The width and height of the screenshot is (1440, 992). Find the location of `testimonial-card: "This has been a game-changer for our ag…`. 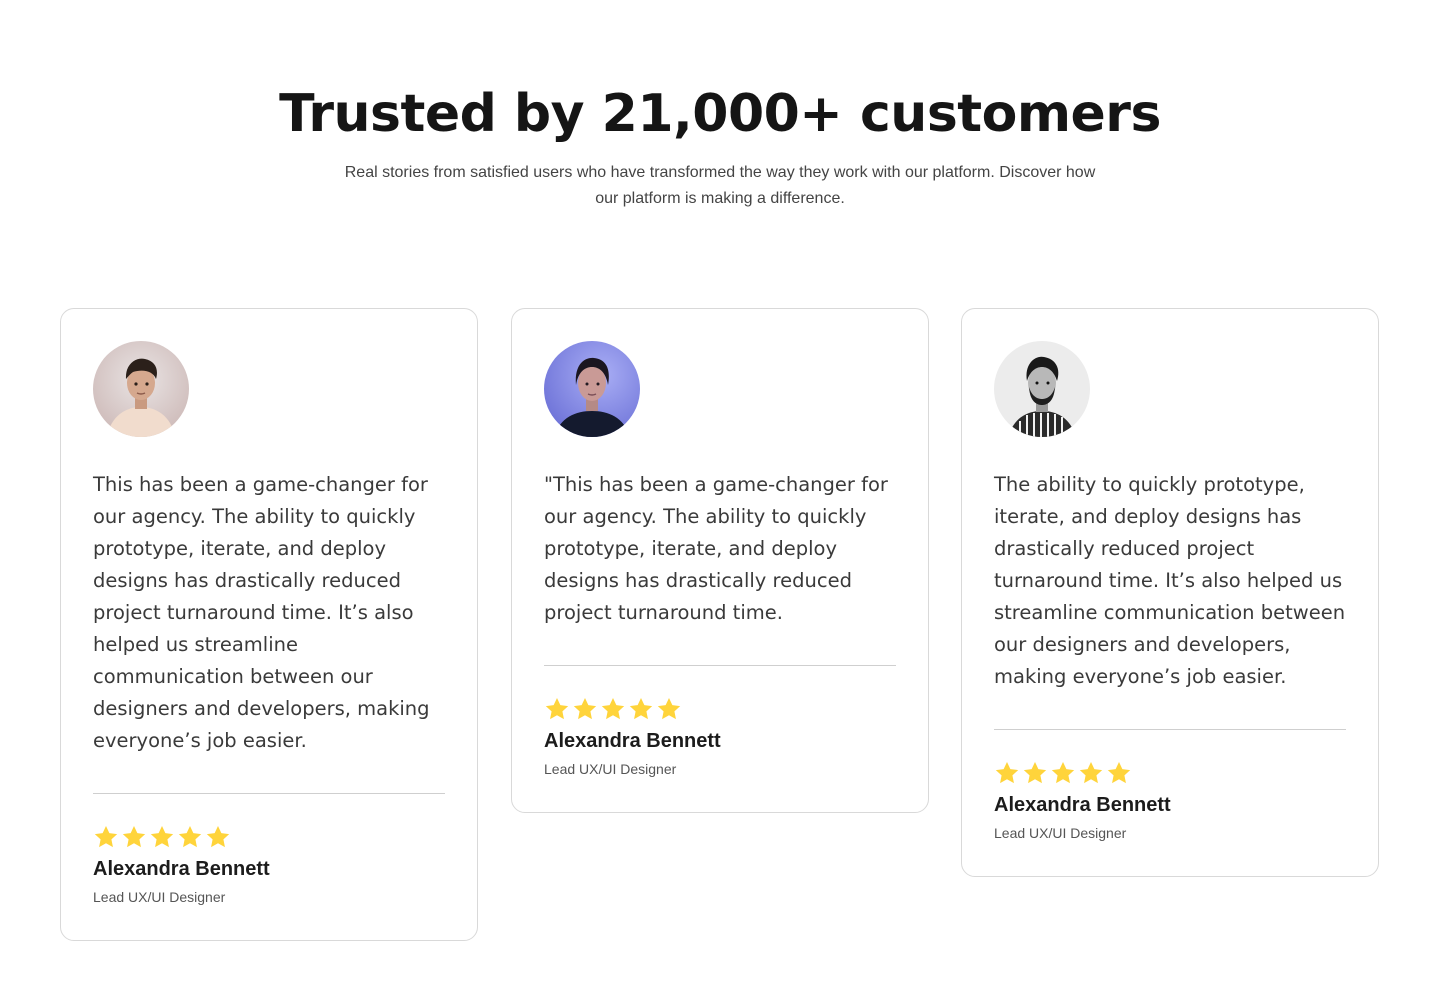

testimonial-card: "This has been a game-changer for our ag… is located at coordinates (720, 560).